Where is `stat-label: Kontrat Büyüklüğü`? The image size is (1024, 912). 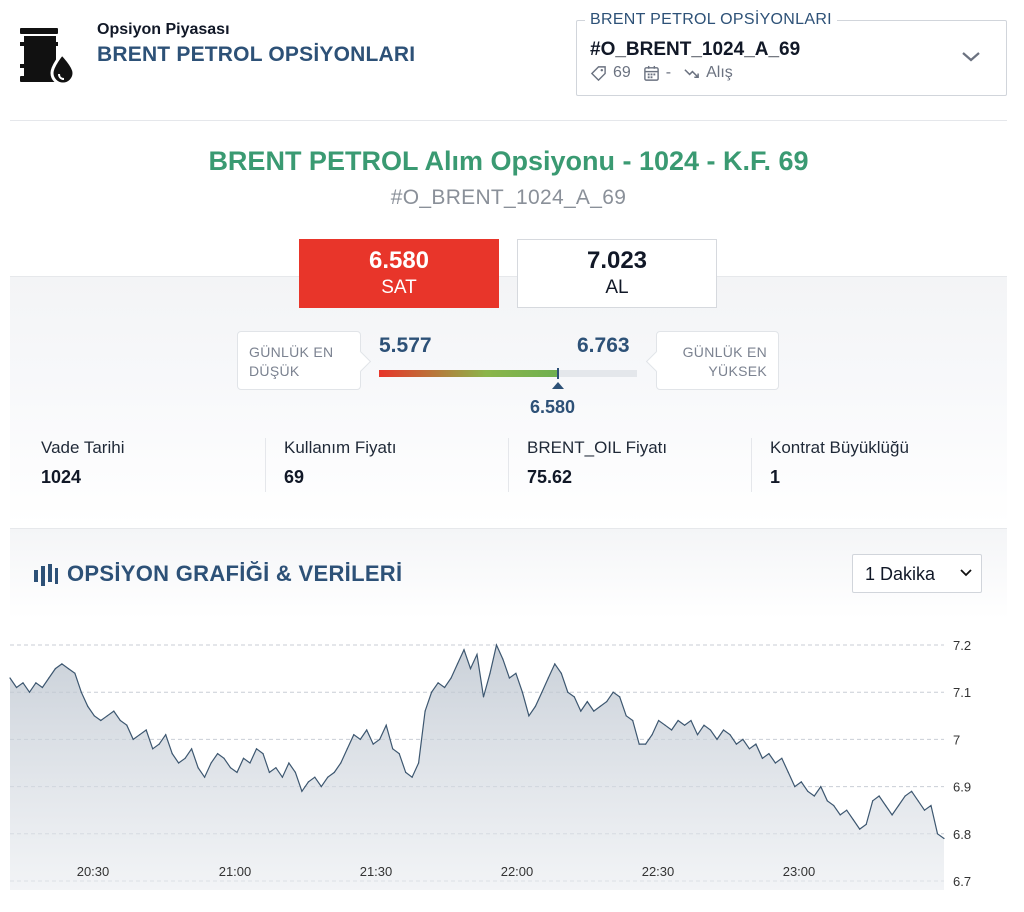
stat-label: Kontrat Büyüklüğü is located at coordinates (839, 447).